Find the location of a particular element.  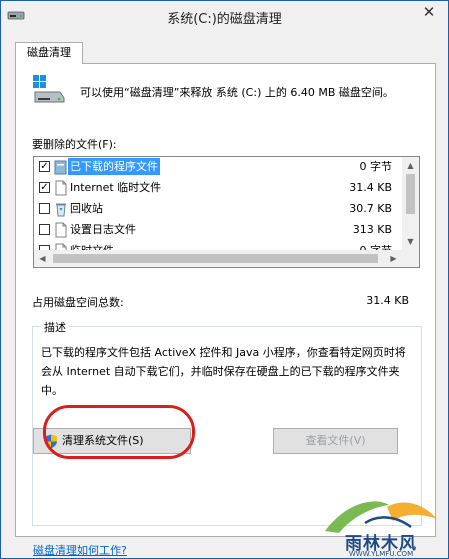

files-to-delete-label: 要删除的文件(F): is located at coordinates (74, 144).